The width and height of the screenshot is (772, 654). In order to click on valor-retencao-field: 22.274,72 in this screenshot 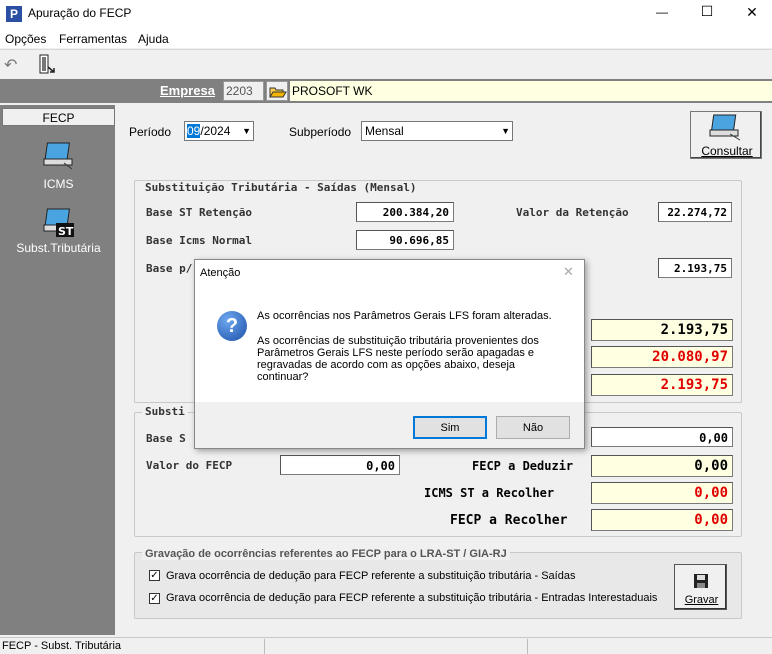, I will do `click(695, 212)`.